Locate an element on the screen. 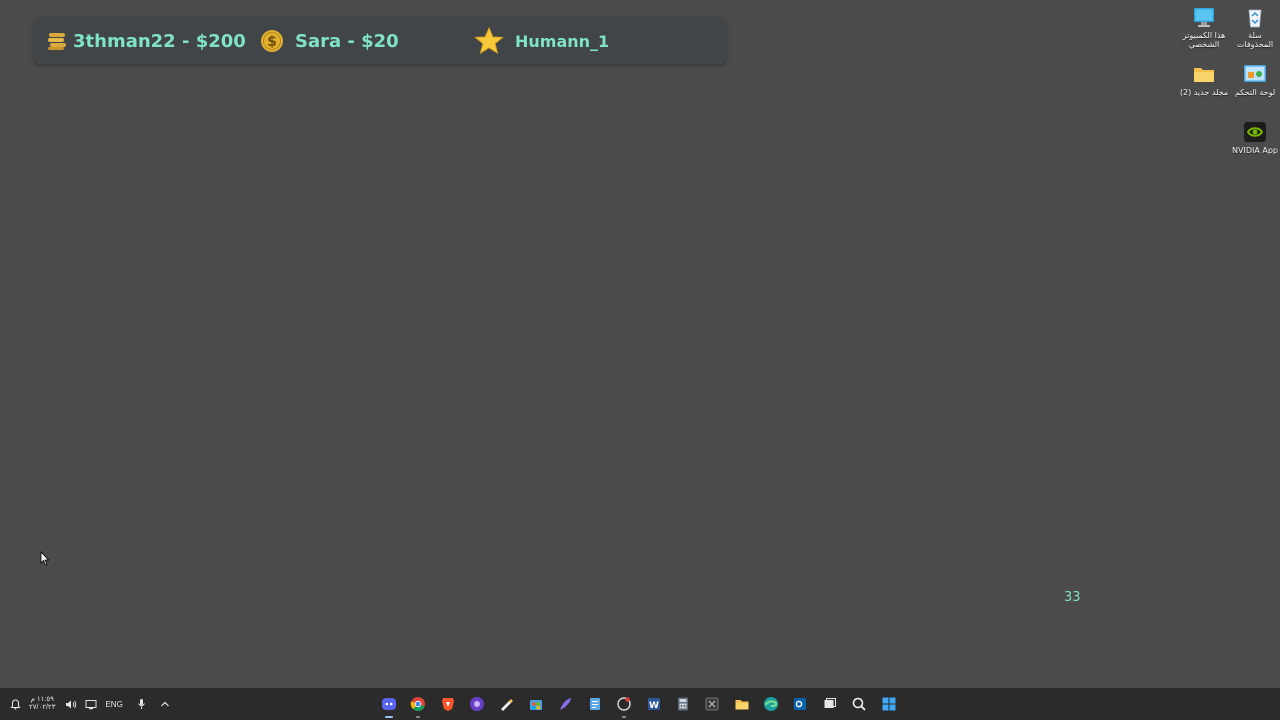 This screenshot has height=720, width=1280. donation-text-1: 3thman22 - $200 is located at coordinates (159, 41).